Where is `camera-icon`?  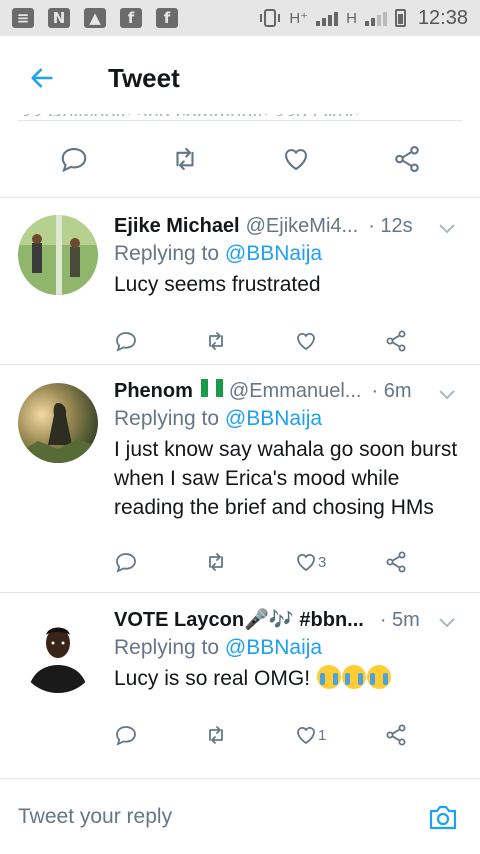 camera-icon is located at coordinates (443, 817).